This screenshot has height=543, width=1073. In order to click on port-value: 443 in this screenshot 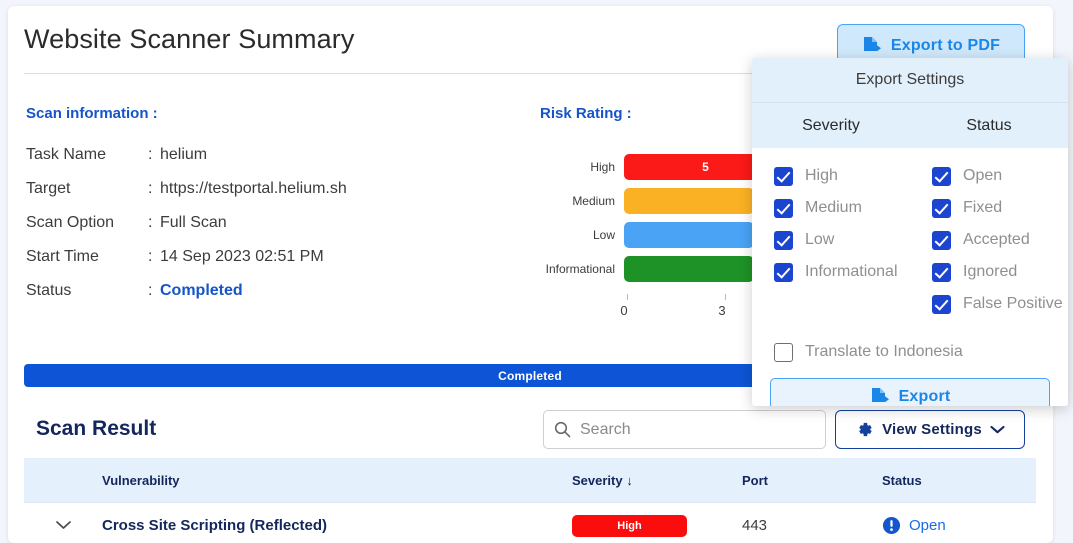, I will do `click(755, 525)`.